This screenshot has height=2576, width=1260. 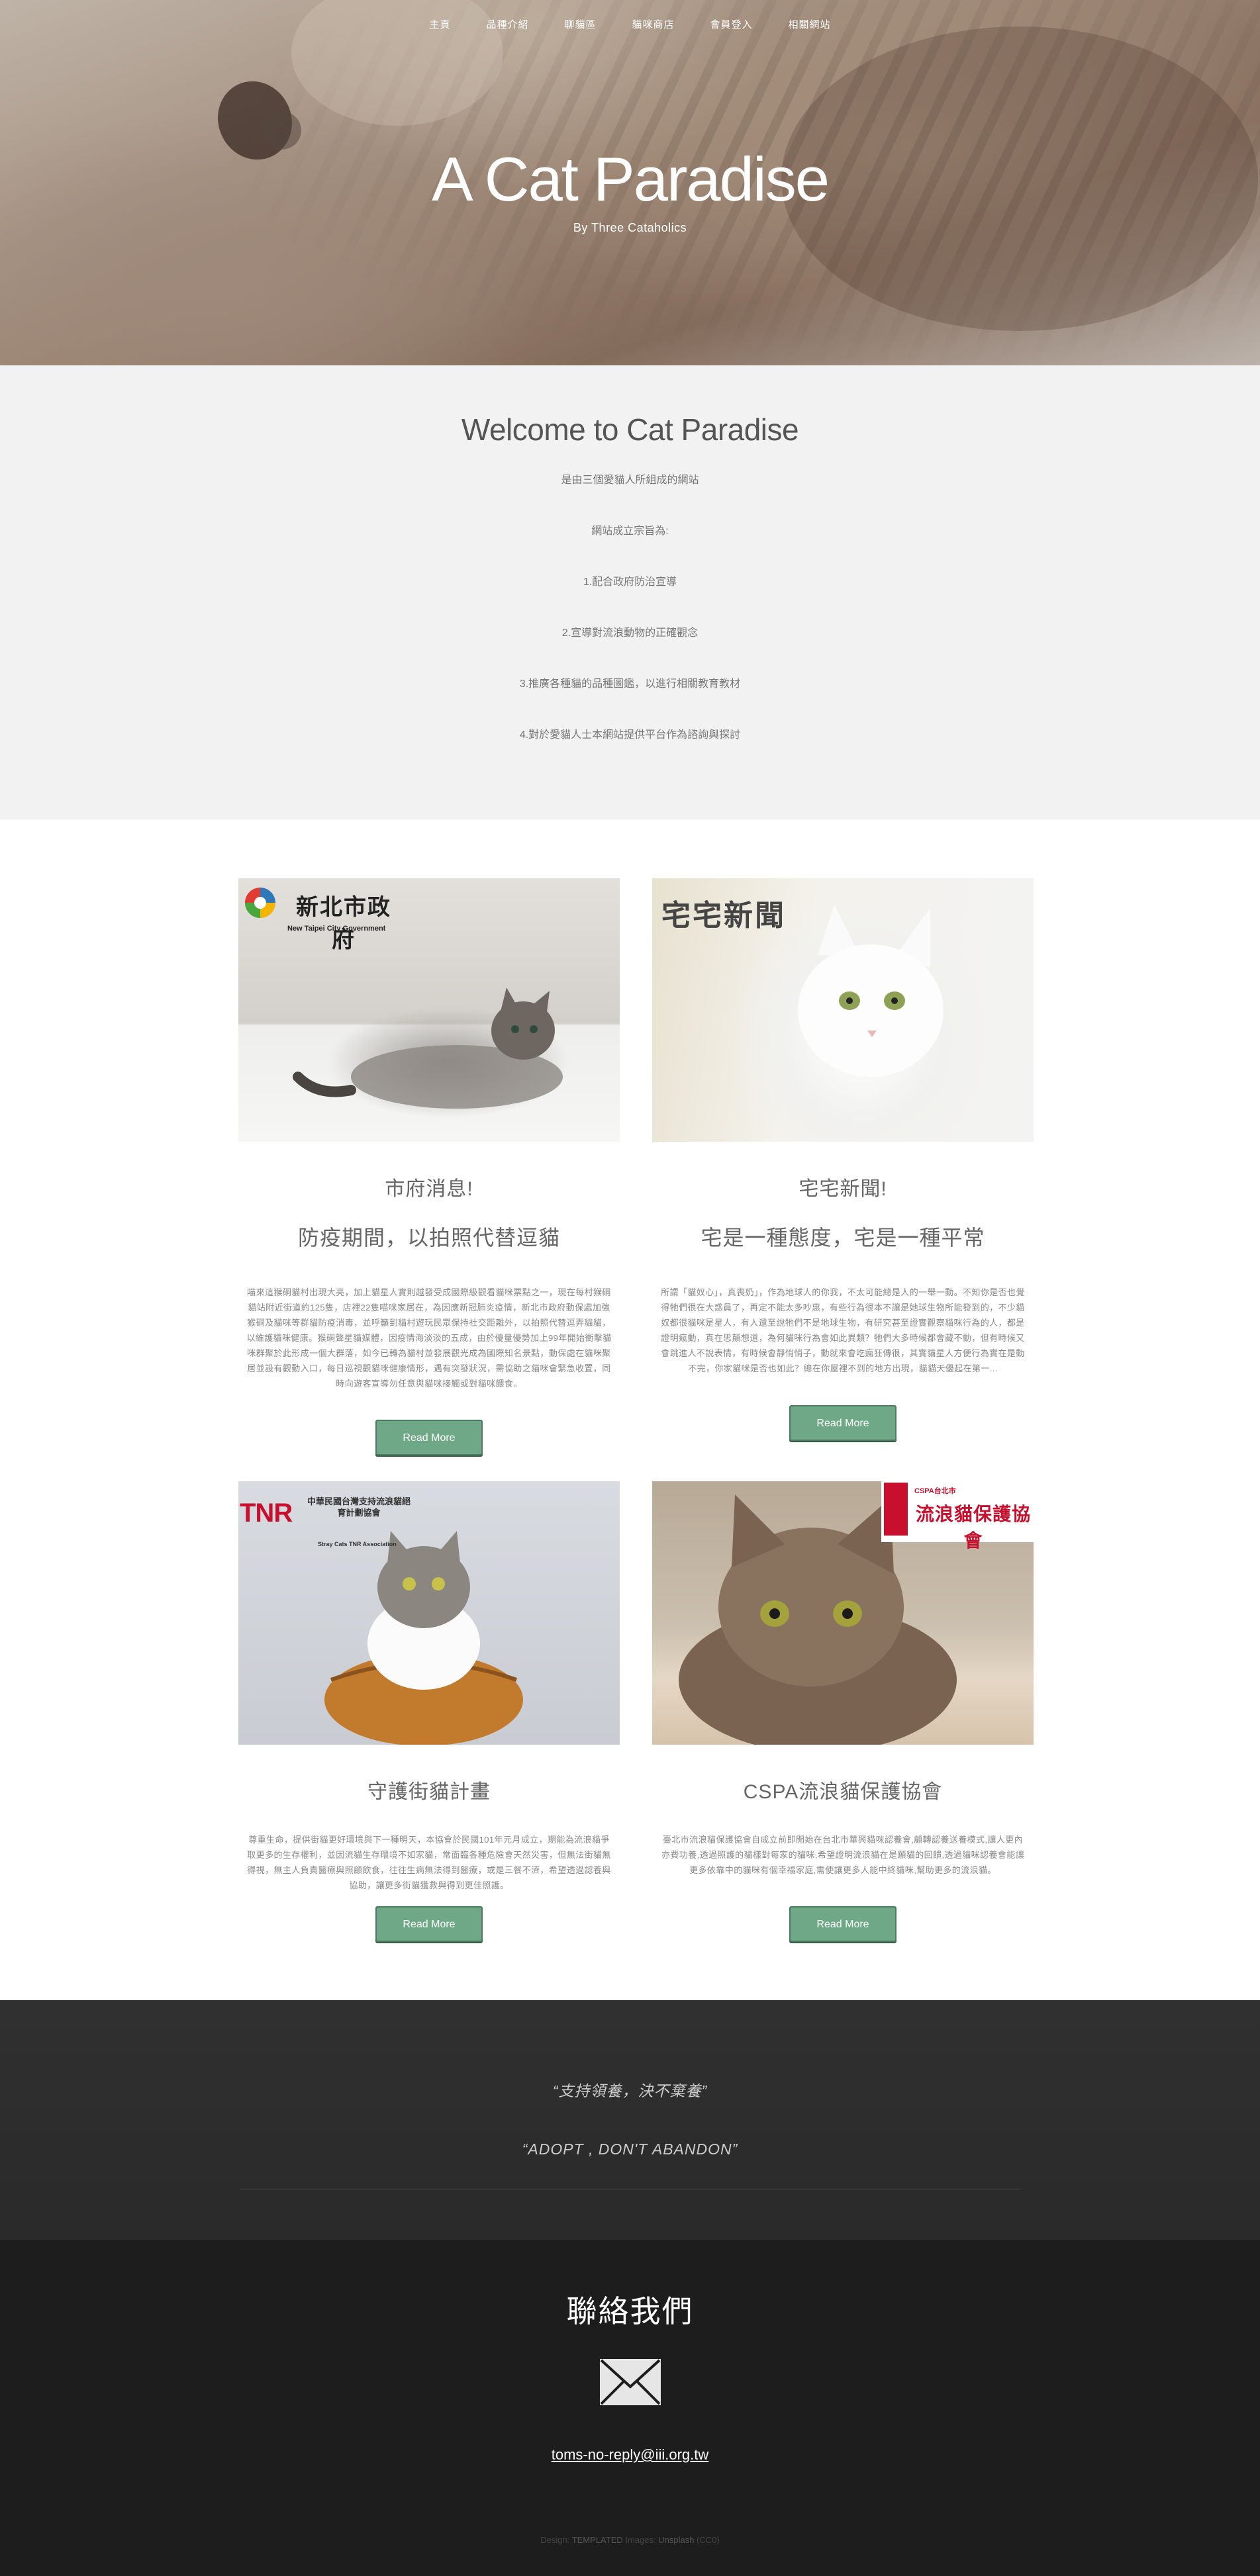 I want to click on tnr-logo-text: 中華民國台灣支持流浪貓絕育計劃協會, so click(x=359, y=1507).